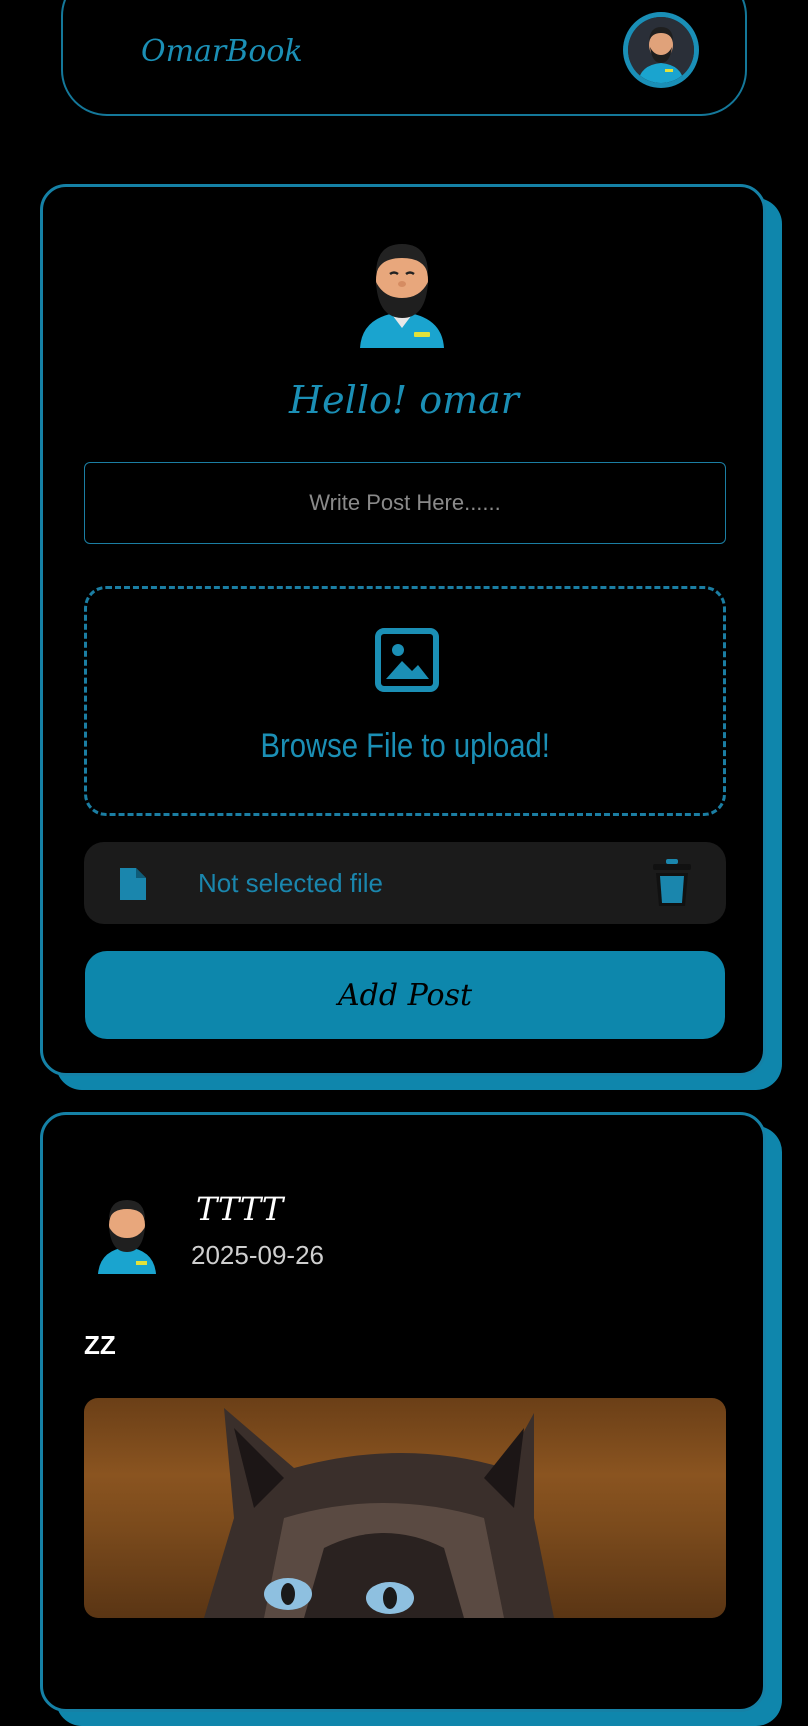  Describe the element at coordinates (404, 58) in the screenshot. I see `top-header: OmarBook` at that location.